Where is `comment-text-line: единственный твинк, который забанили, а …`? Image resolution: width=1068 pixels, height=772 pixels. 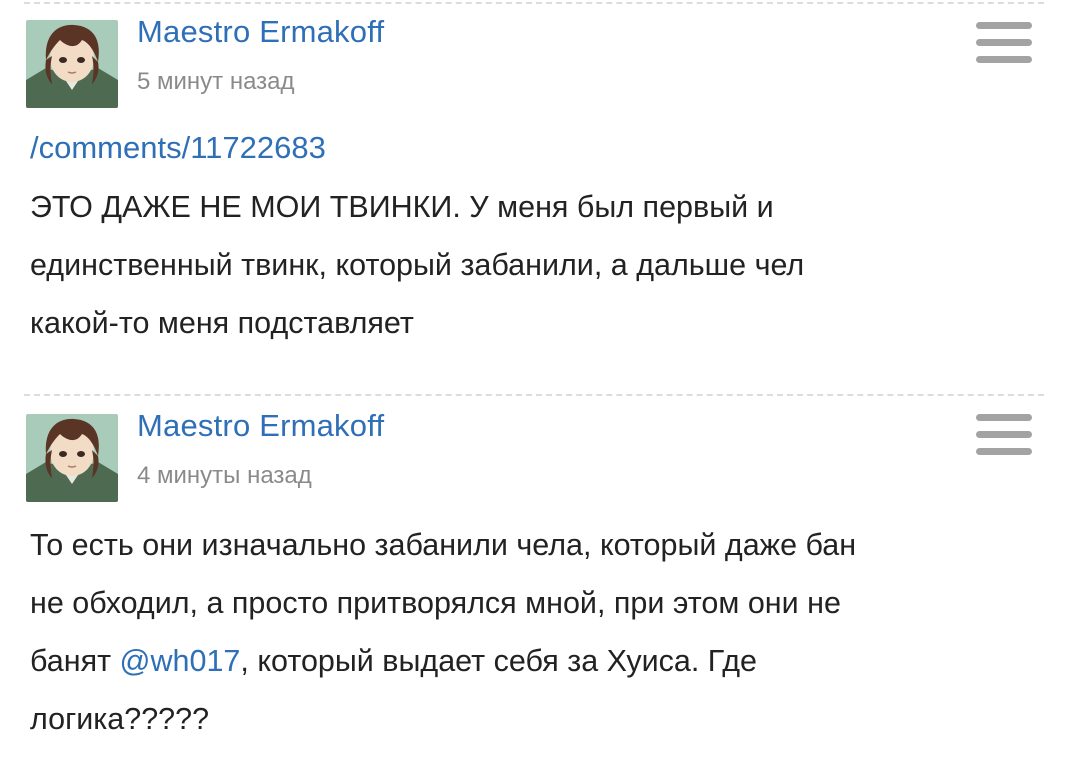
comment-text-line: единственный твинк, который забанили, а … is located at coordinates (417, 265).